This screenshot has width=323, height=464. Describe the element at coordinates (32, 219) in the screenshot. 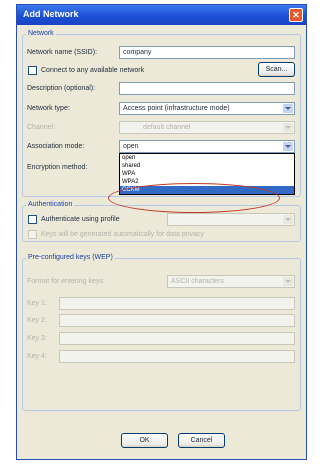

I see `use-profile-checkbox` at that location.